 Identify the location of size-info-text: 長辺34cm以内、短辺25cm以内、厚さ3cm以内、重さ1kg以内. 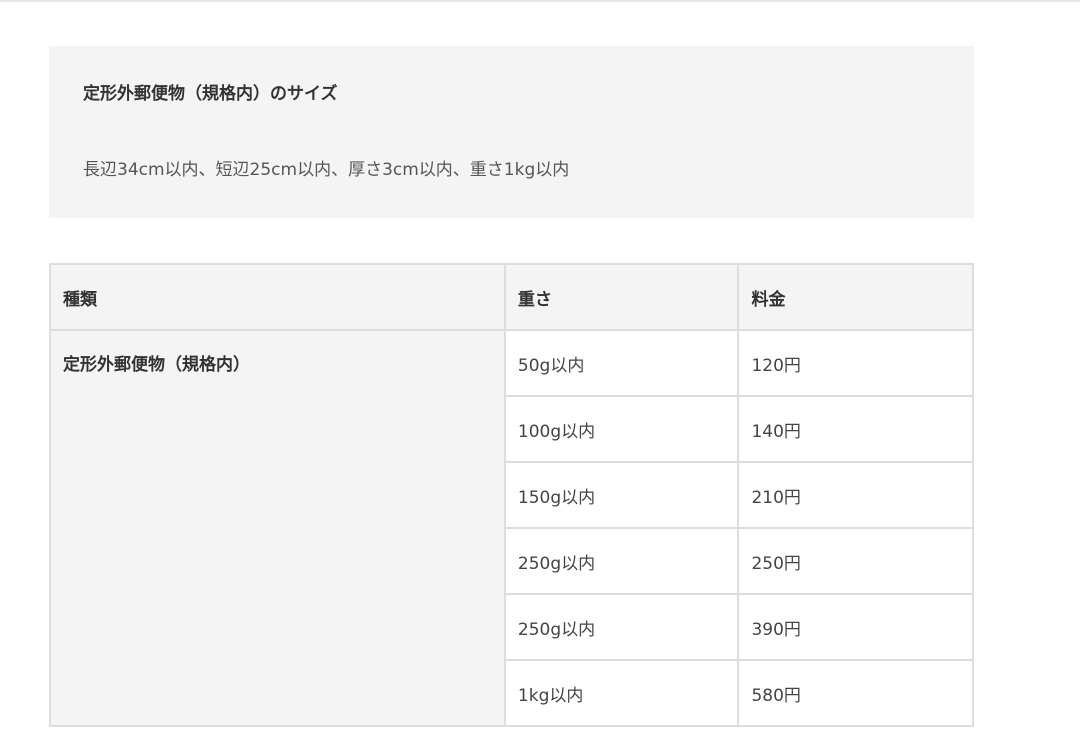
(326, 170).